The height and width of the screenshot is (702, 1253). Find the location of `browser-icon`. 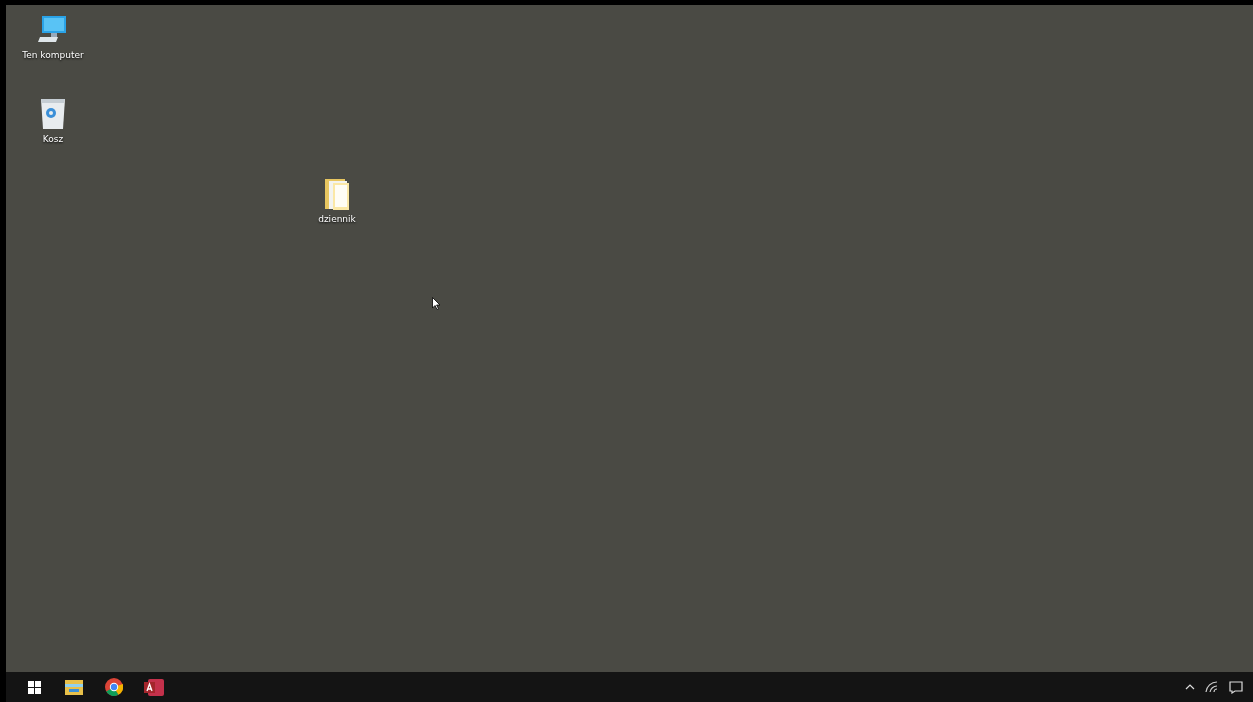

browser-icon is located at coordinates (114, 687).